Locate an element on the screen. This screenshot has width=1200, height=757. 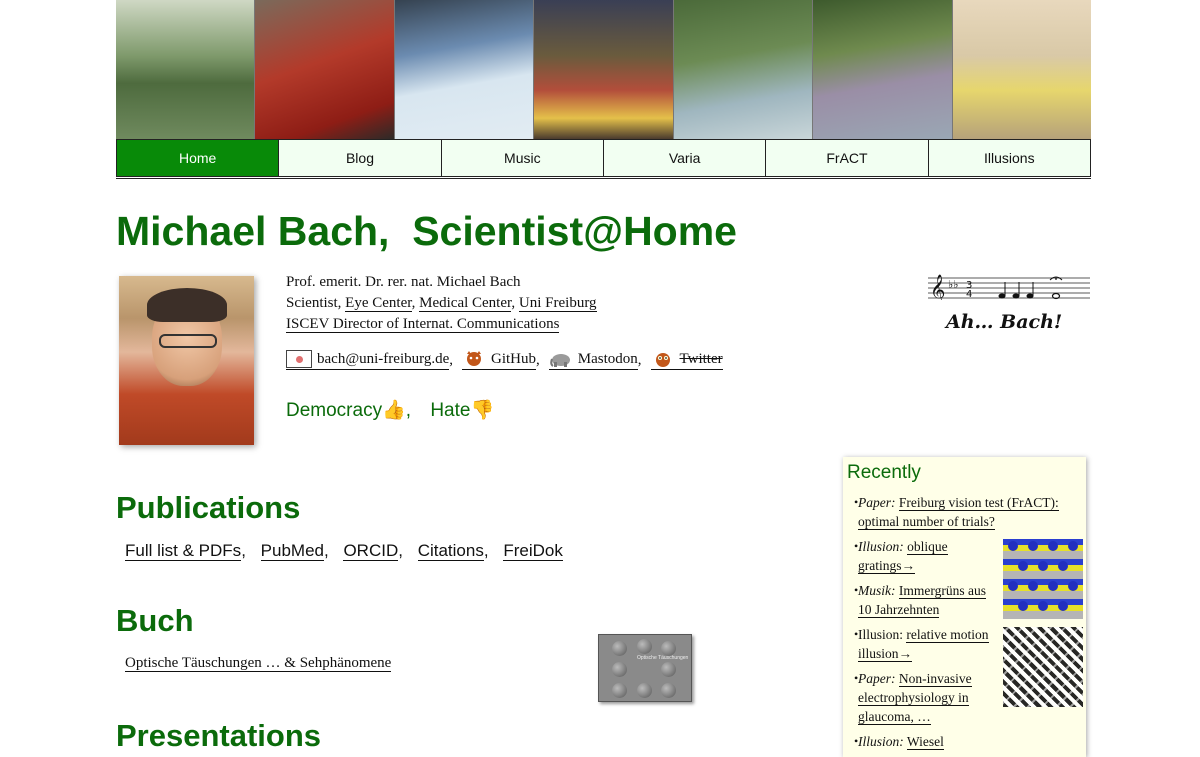
lecture-flowers-photo is located at coordinates (604, 69).